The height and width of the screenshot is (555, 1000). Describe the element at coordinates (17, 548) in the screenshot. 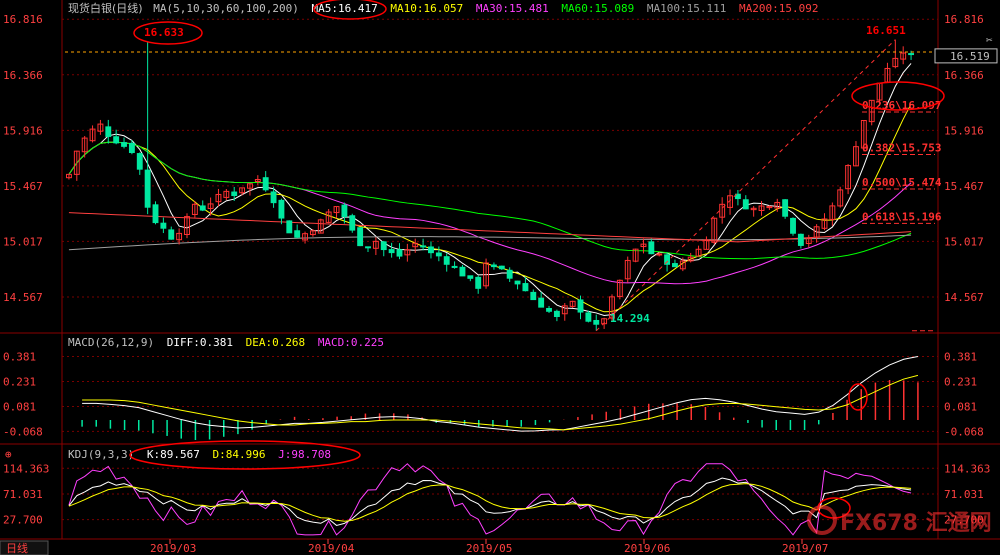

I see `period-tab-label: 日线` at that location.